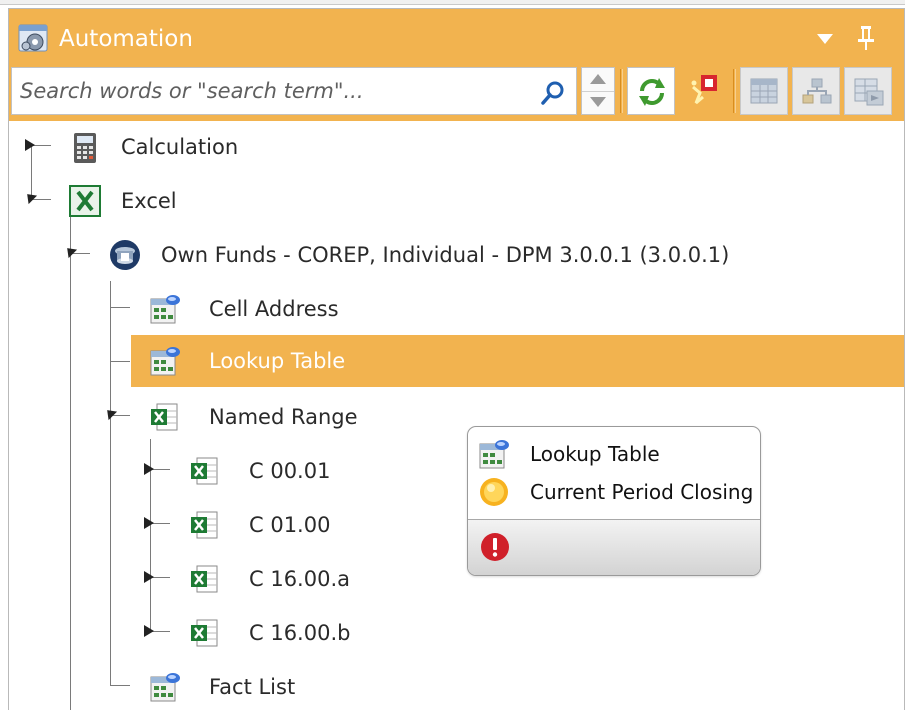 The image size is (905, 713). I want to click on panel-title: Automation, so click(126, 39).